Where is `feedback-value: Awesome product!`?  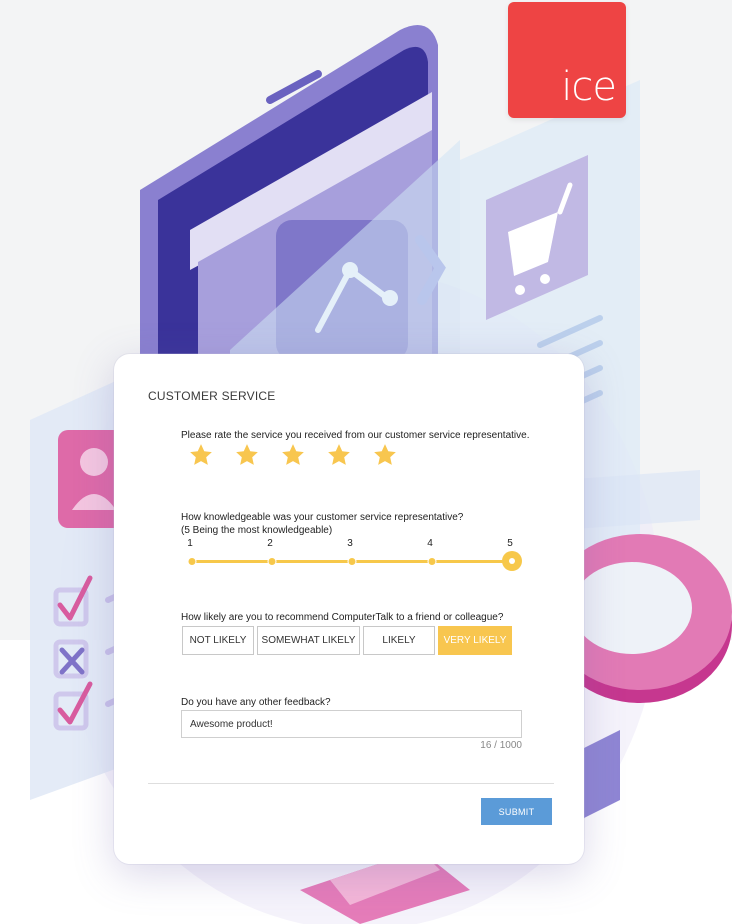
feedback-value: Awesome product! is located at coordinates (231, 724).